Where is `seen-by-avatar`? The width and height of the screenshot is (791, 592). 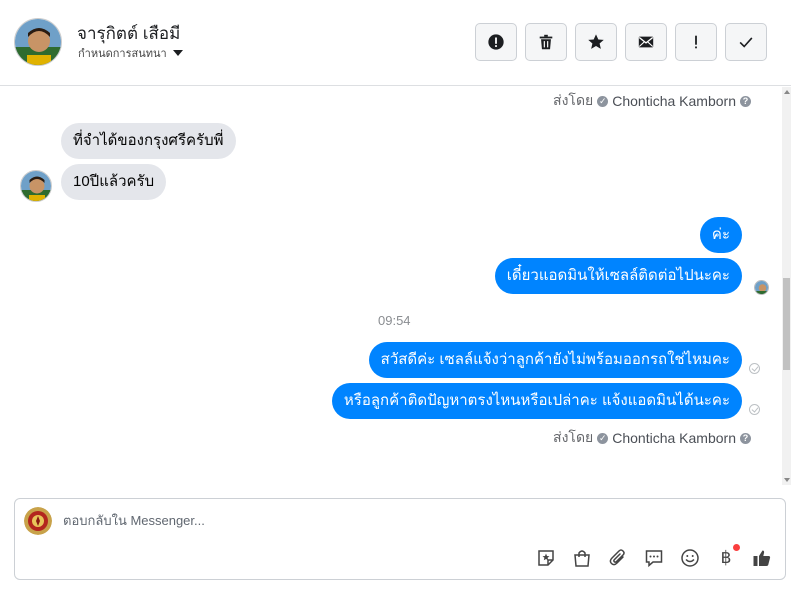 seen-by-avatar is located at coordinates (761, 287).